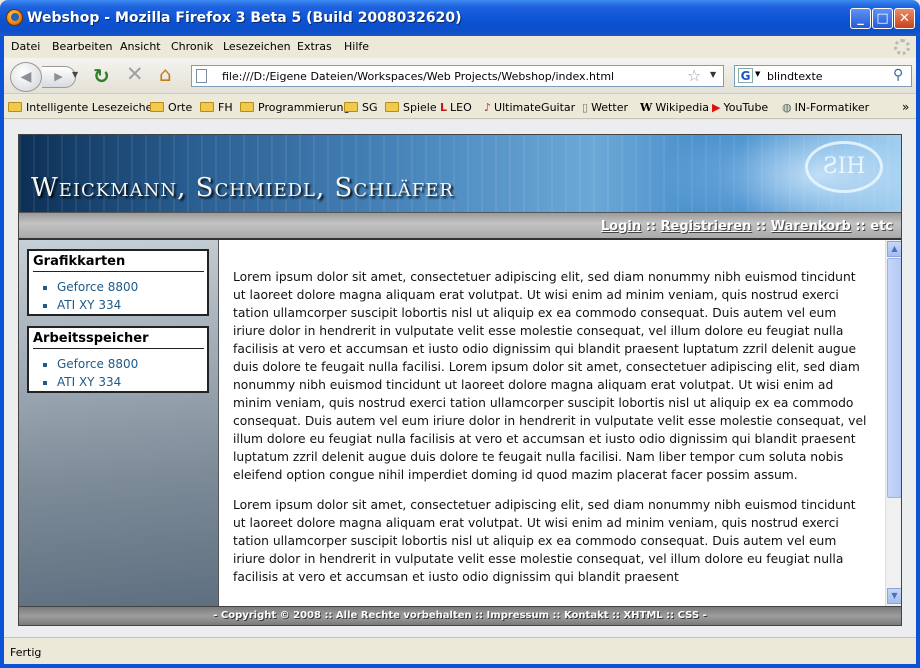  I want to click on search-engine-selector: G ▼, so click(750, 76).